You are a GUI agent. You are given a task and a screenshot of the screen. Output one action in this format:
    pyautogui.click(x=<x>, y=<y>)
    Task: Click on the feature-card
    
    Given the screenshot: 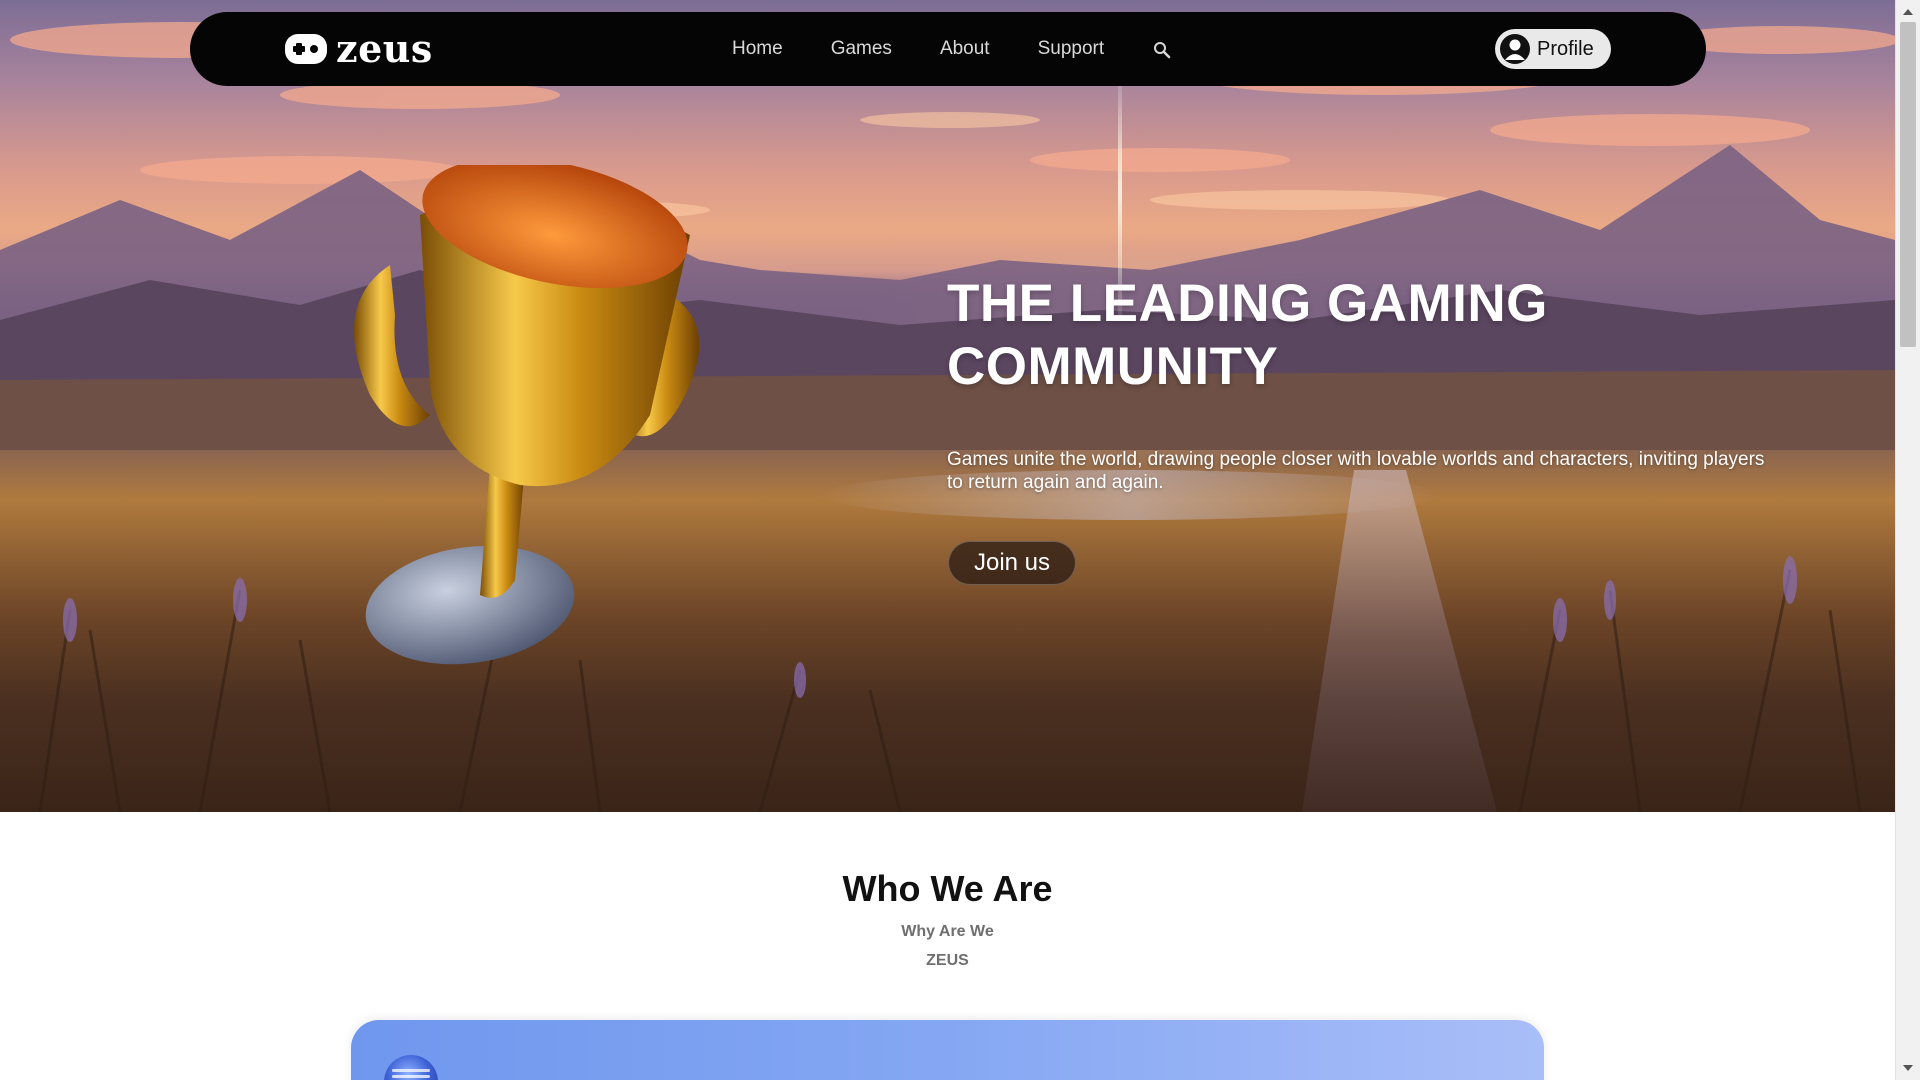 What is the action you would take?
    pyautogui.click(x=947, y=1050)
    